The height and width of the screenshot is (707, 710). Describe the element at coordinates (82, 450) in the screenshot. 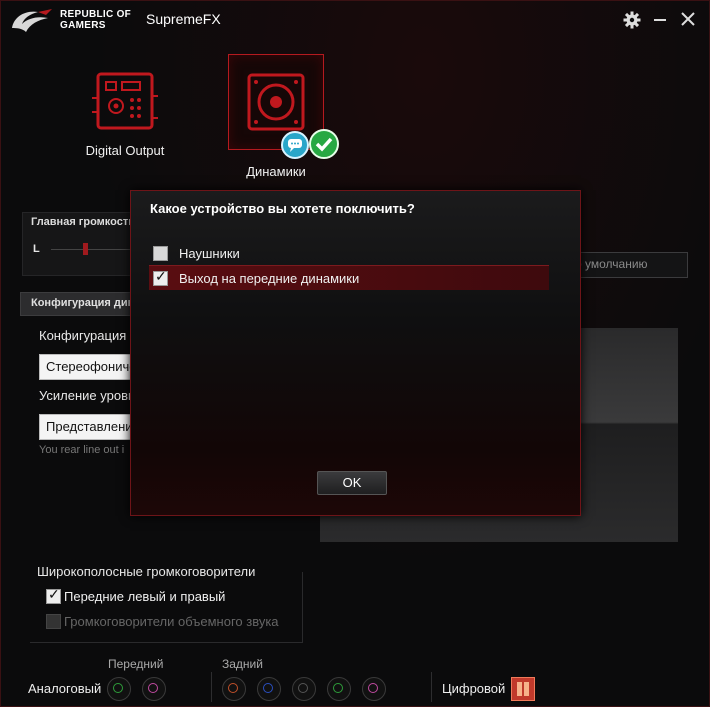

I see `rear-line-out-note: You rear line out i` at that location.